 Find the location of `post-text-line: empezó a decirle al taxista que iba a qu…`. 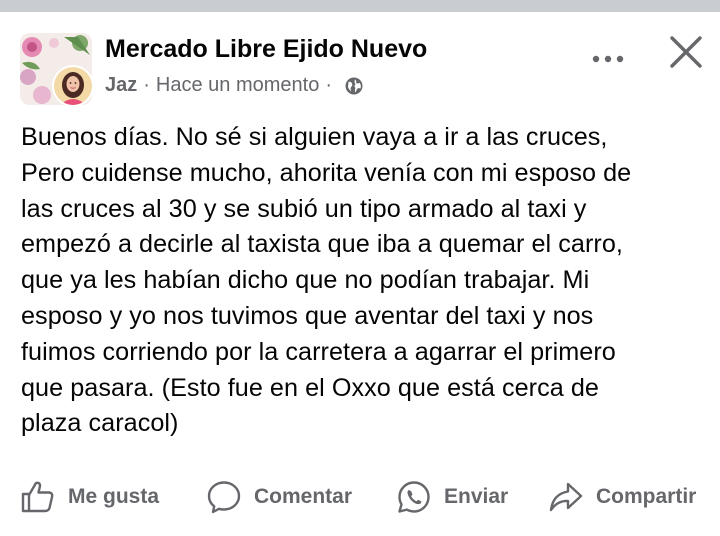

post-text-line: empezó a decirle al taxista que iba a qu… is located at coordinates (322, 244).